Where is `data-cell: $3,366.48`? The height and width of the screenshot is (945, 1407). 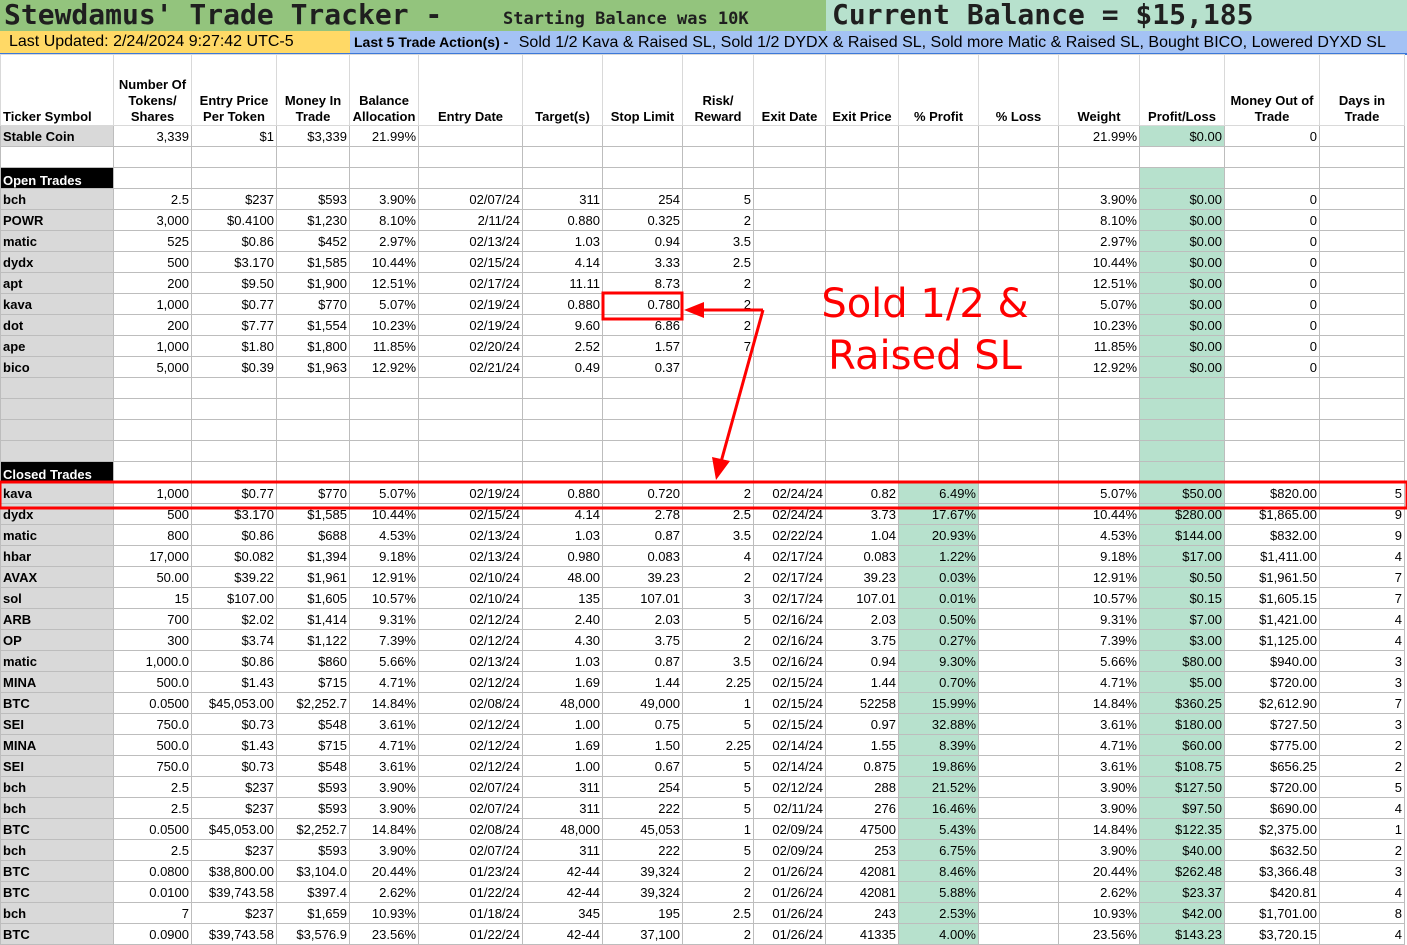
data-cell: $3,366.48 is located at coordinates (1272, 871).